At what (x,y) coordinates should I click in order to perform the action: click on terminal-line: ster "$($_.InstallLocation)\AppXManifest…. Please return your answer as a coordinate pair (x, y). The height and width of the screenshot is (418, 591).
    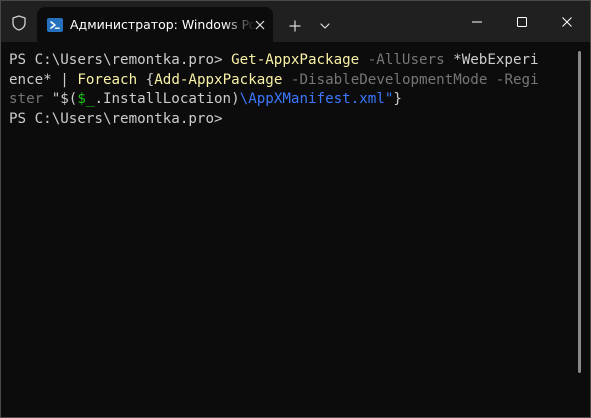
    Looking at the image, I should click on (274, 100).